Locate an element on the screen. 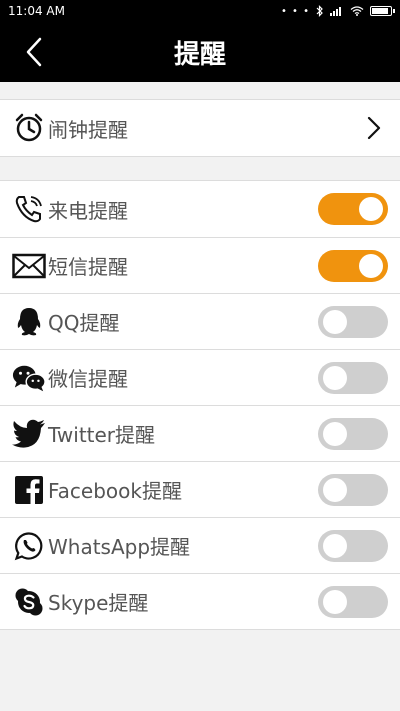 The width and height of the screenshot is (400, 711). whatsapp-reminder-toggle is located at coordinates (353, 545).